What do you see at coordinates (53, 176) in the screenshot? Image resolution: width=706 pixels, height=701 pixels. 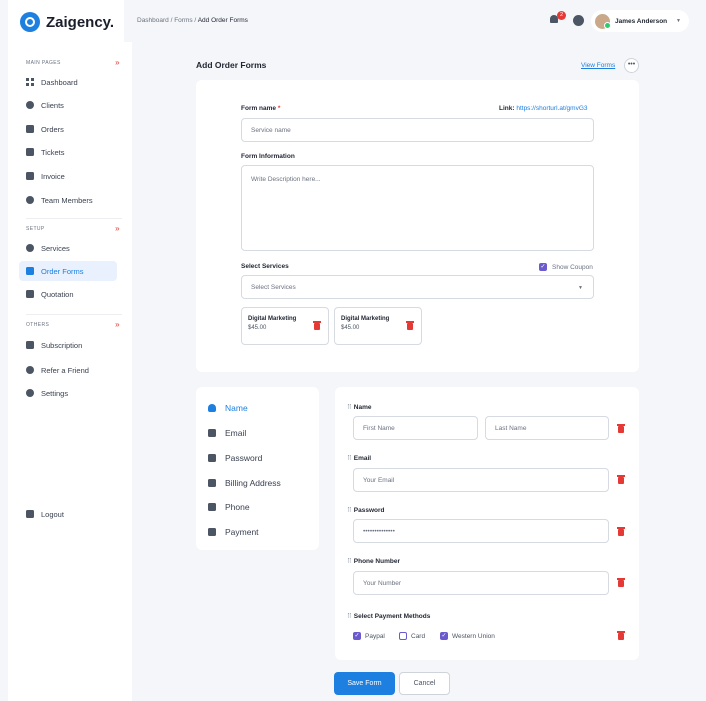 I see `sidebar-item-label: Invoice` at bounding box center [53, 176].